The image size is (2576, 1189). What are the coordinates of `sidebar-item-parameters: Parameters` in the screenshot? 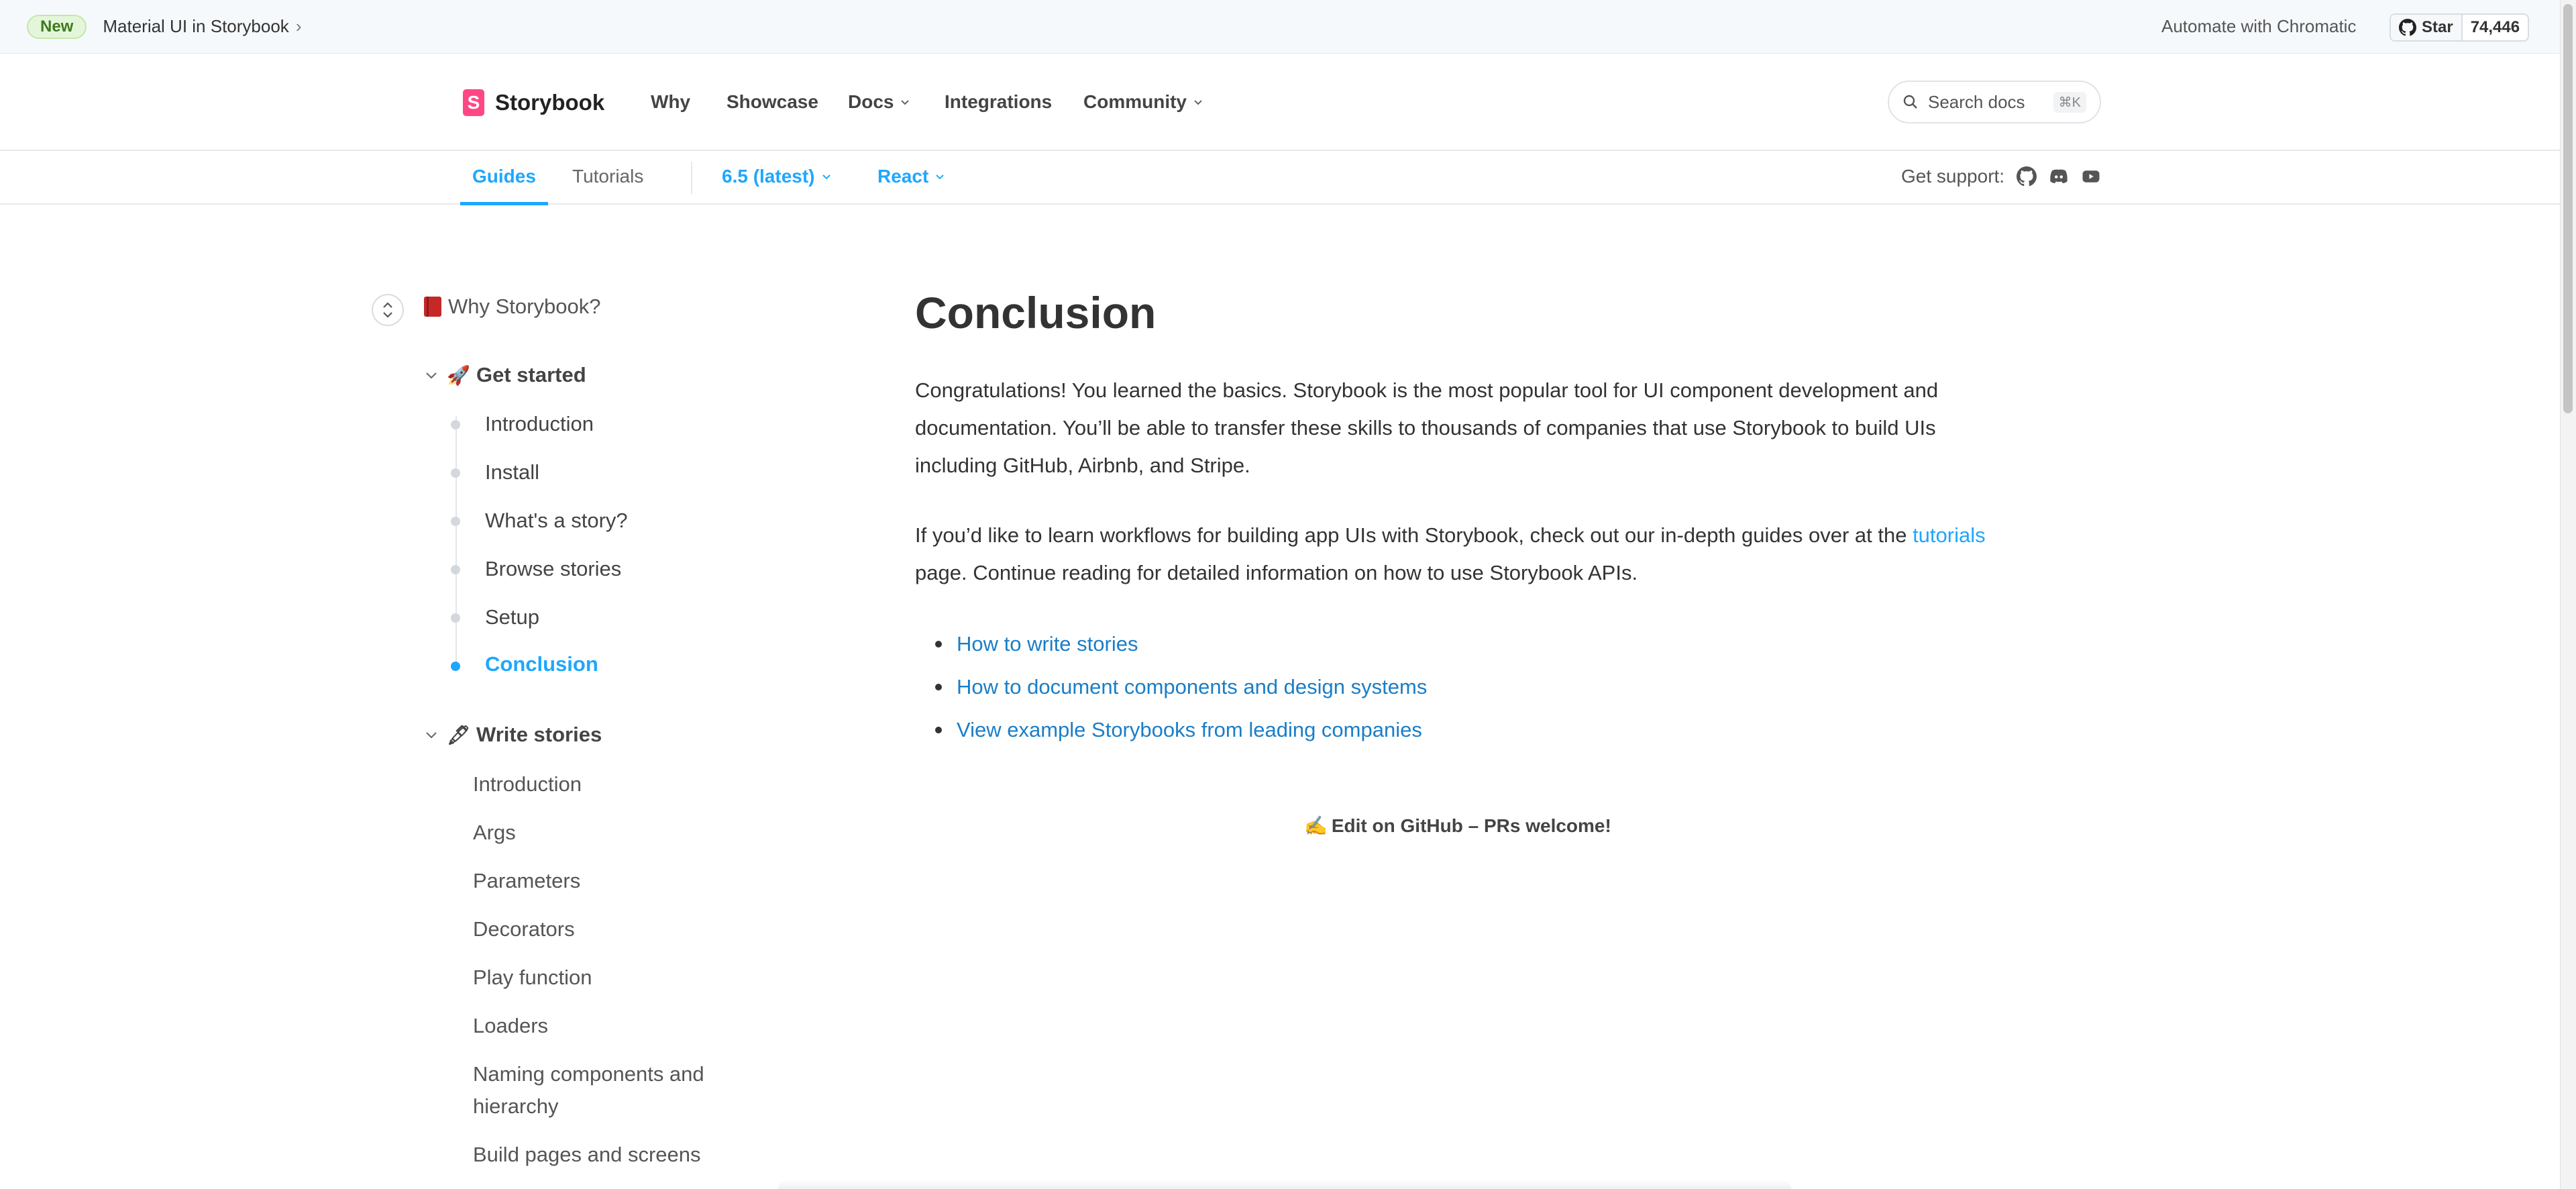 It's located at (614, 881).